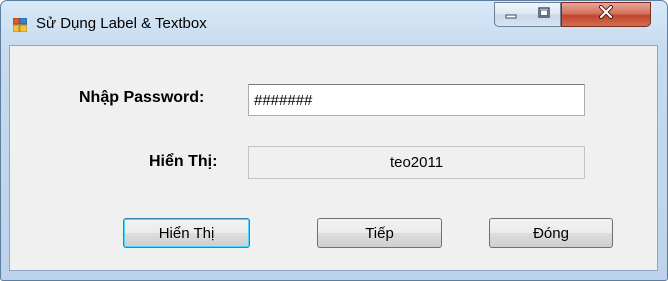  Describe the element at coordinates (183, 161) in the screenshot. I see `display-label: Hiển Thị:` at that location.